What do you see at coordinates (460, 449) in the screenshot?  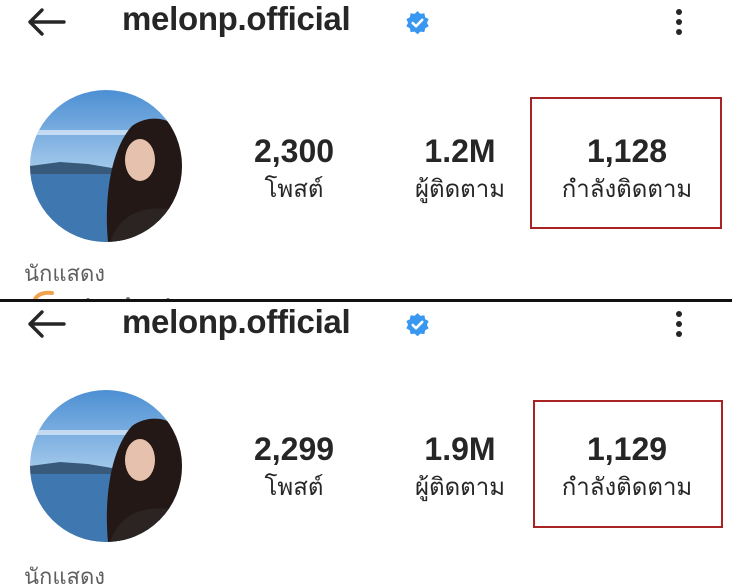 I see `followers-count: 1.9M` at bounding box center [460, 449].